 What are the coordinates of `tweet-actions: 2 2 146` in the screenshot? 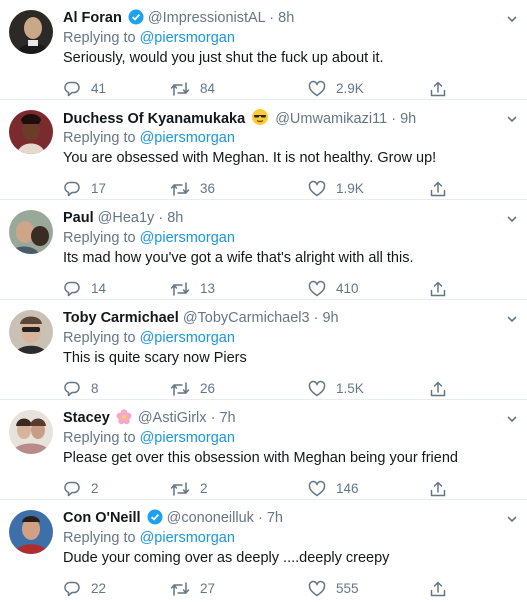 It's located at (290, 490).